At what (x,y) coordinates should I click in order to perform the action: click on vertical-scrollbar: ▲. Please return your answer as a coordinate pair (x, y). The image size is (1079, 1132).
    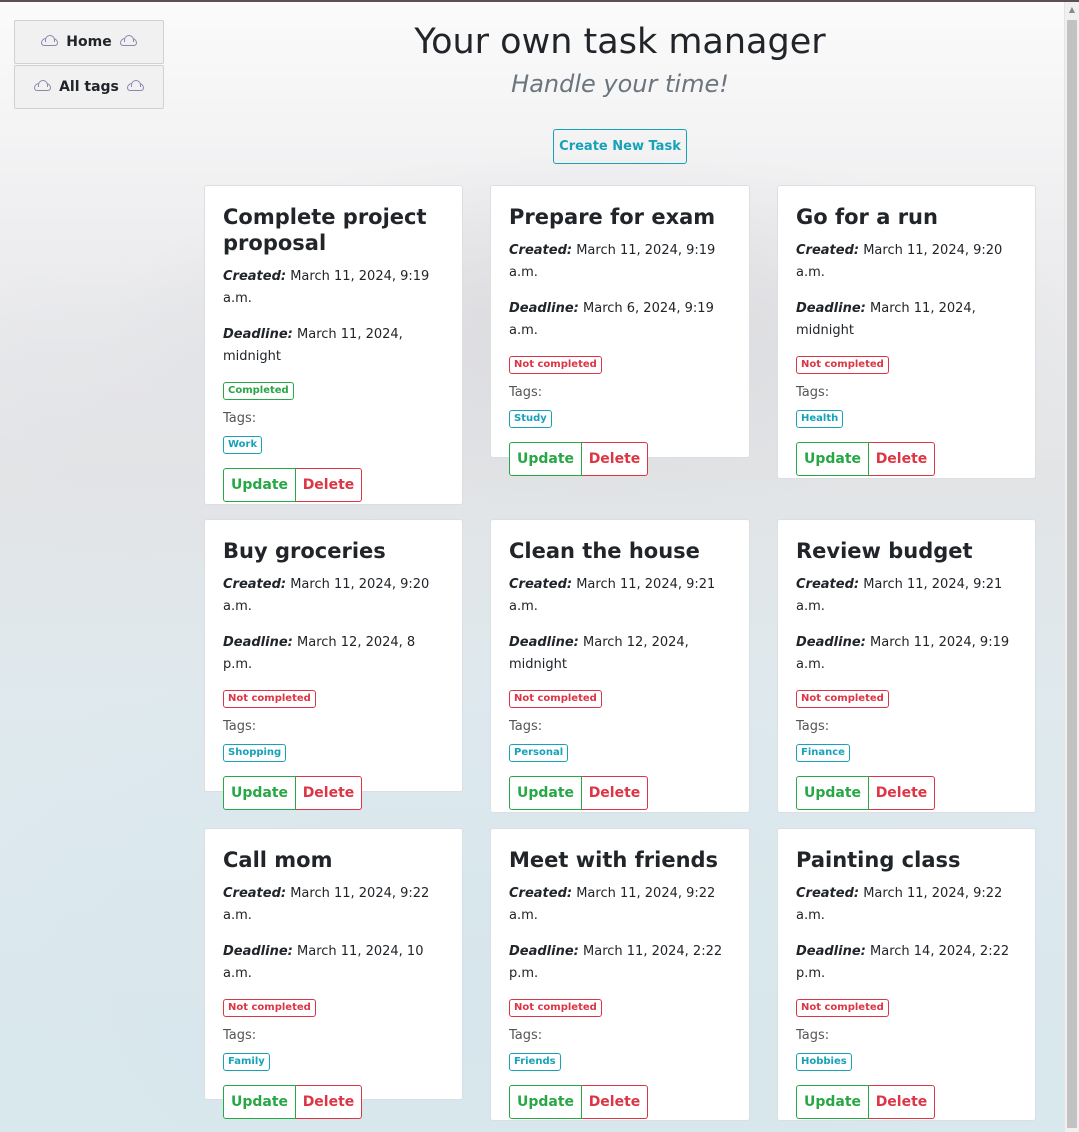
    Looking at the image, I should click on (1071, 567).